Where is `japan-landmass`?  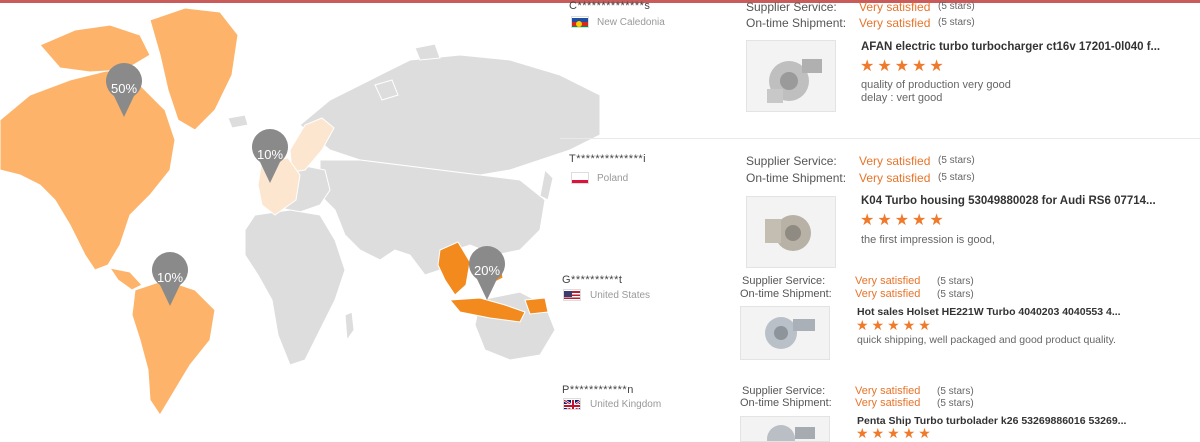
japan-landmass is located at coordinates (546, 184).